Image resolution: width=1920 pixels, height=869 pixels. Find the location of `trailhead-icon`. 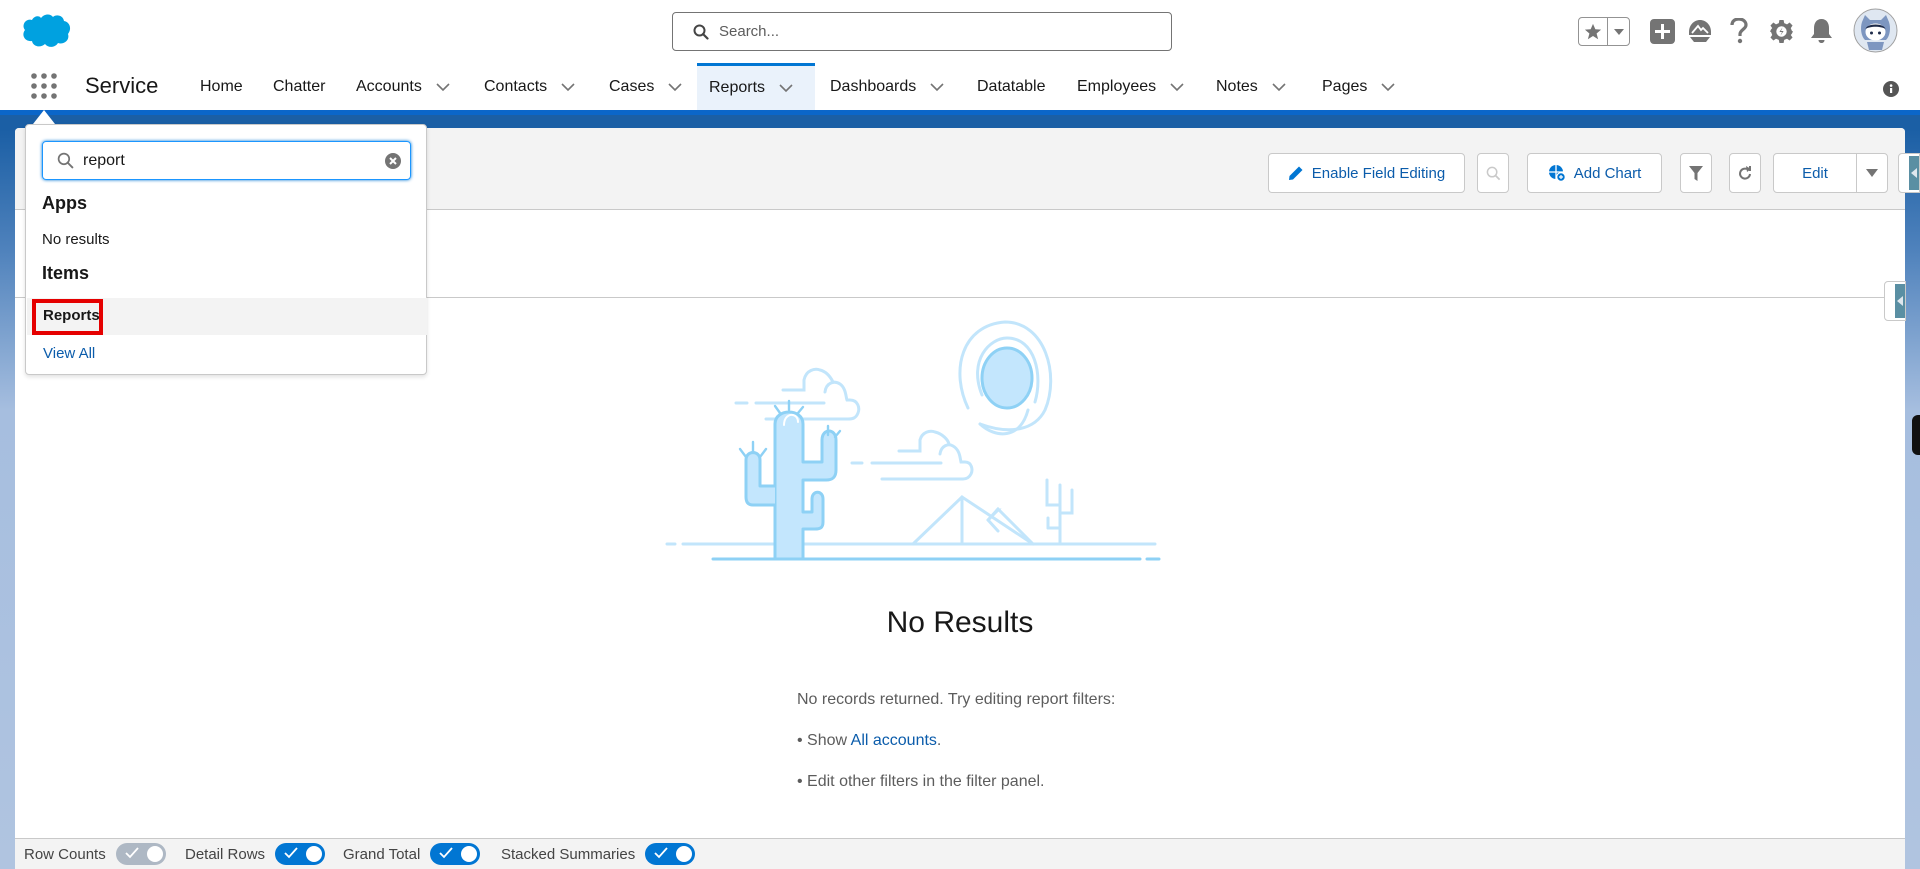

trailhead-icon is located at coordinates (1700, 31).